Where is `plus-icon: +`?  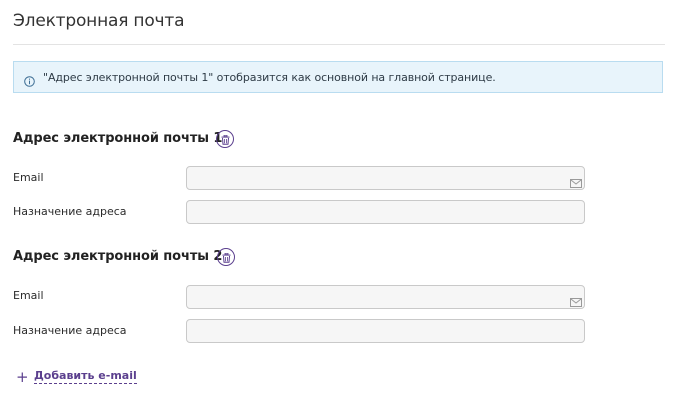 plus-icon: + is located at coordinates (22, 376).